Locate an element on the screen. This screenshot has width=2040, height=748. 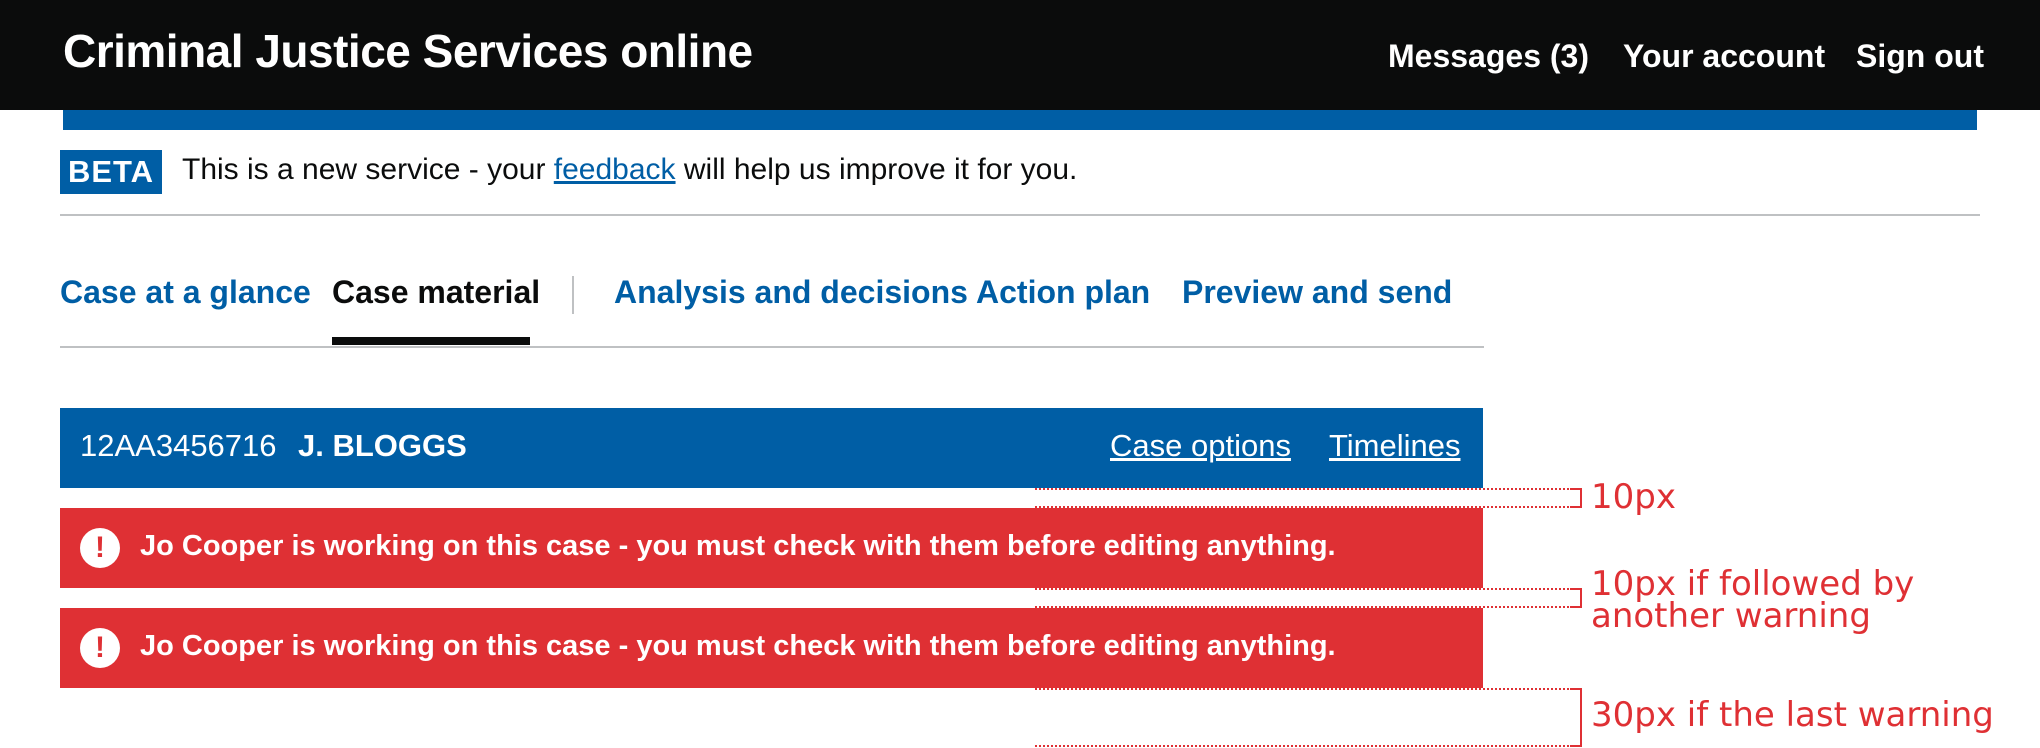
tabs-divider is located at coordinates (772, 347).